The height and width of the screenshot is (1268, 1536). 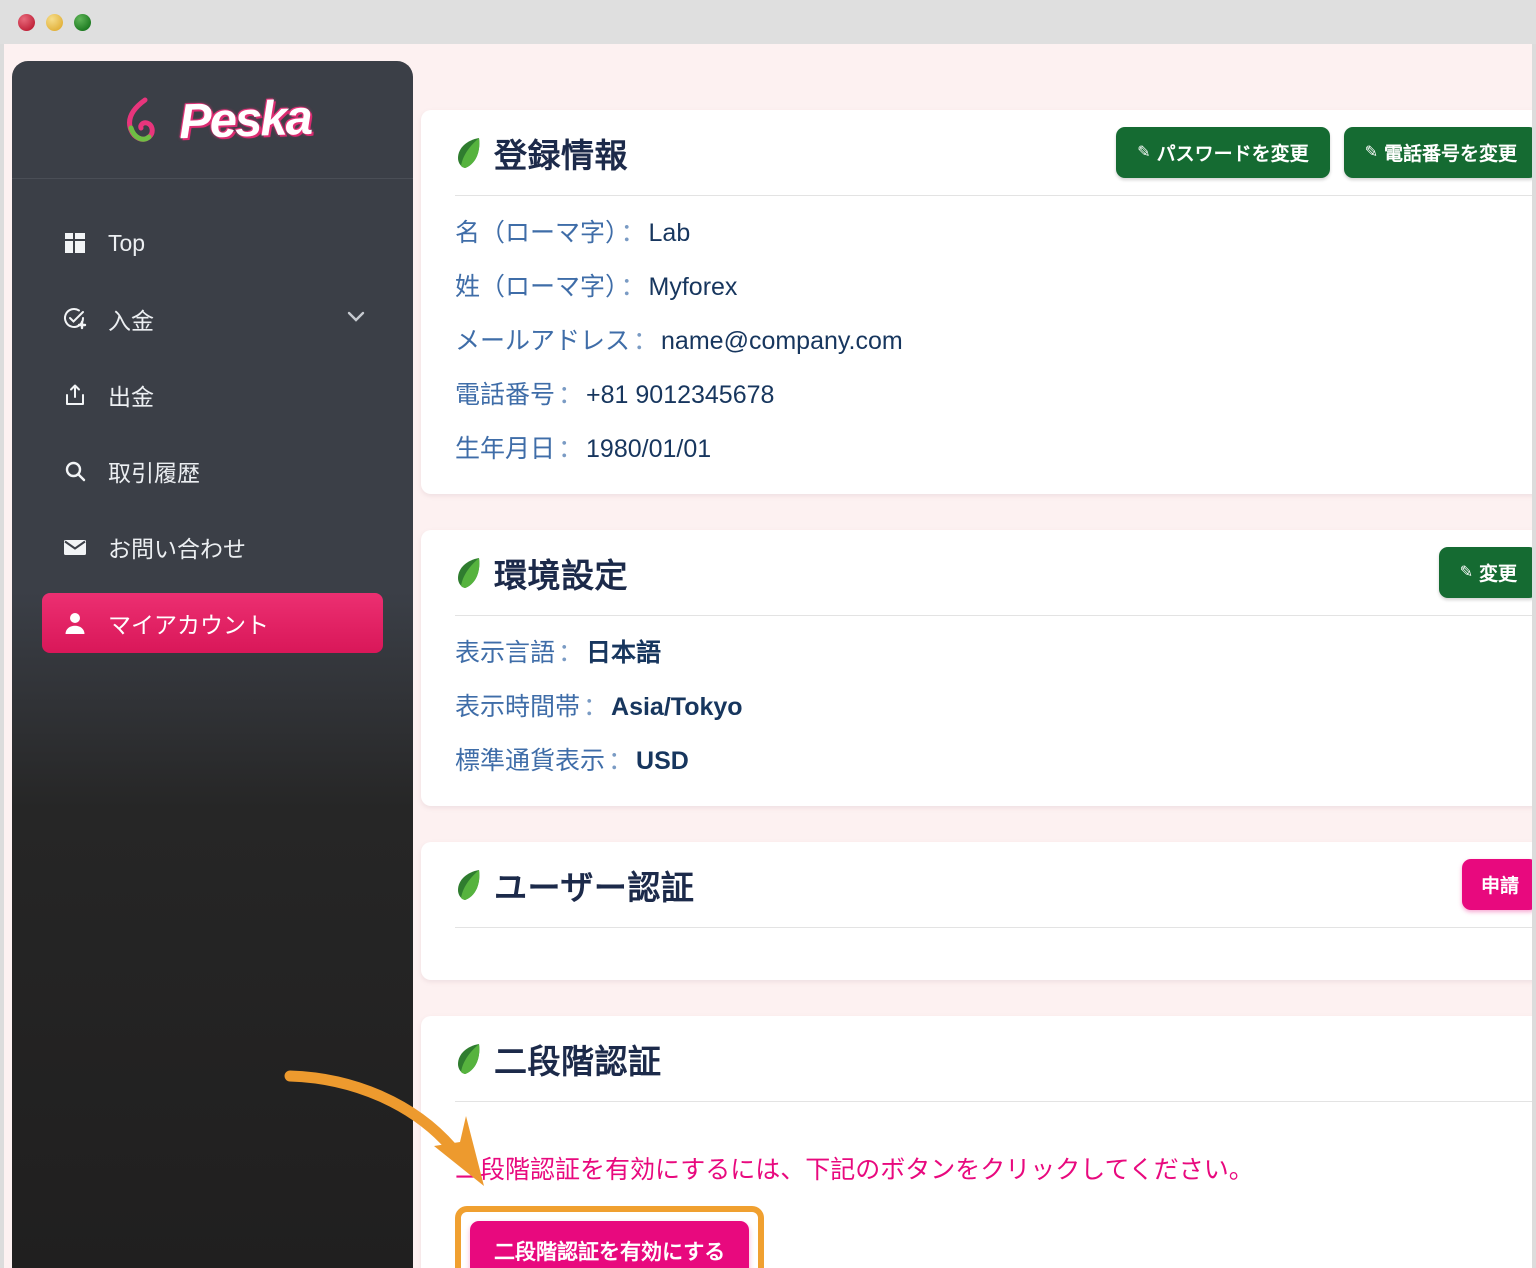 What do you see at coordinates (212, 243) in the screenshot?
I see `sidebar-item-top: Top` at bounding box center [212, 243].